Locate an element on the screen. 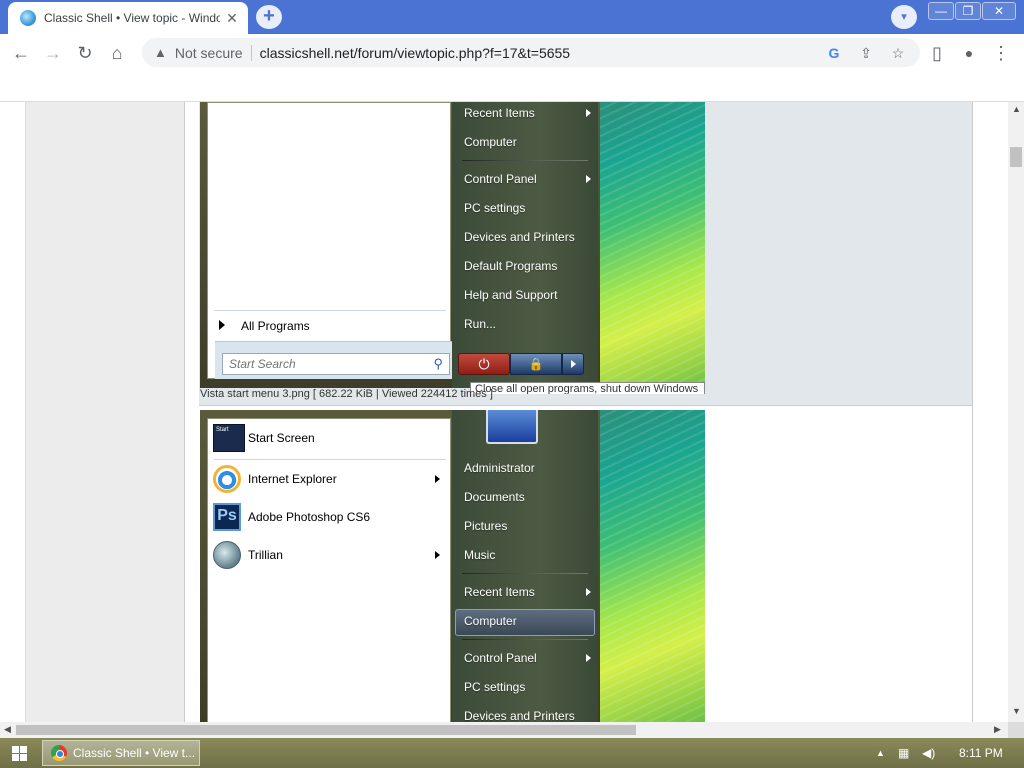  menu-item-documents: Documents is located at coordinates (494, 497).